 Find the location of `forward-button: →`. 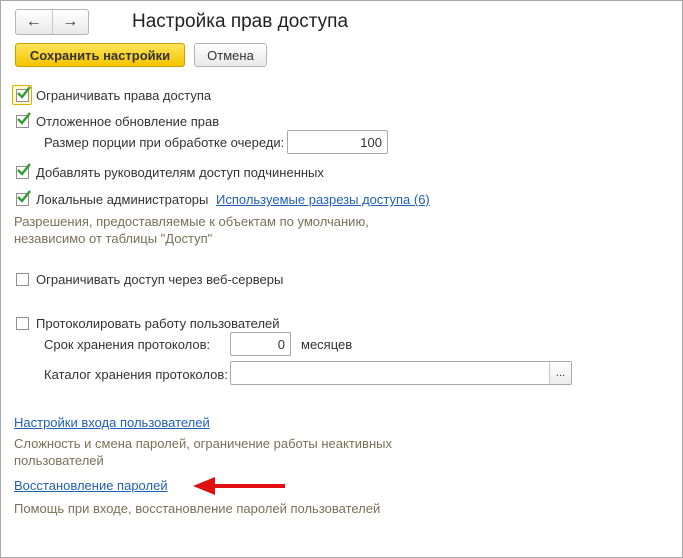

forward-button: → is located at coordinates (70, 22).